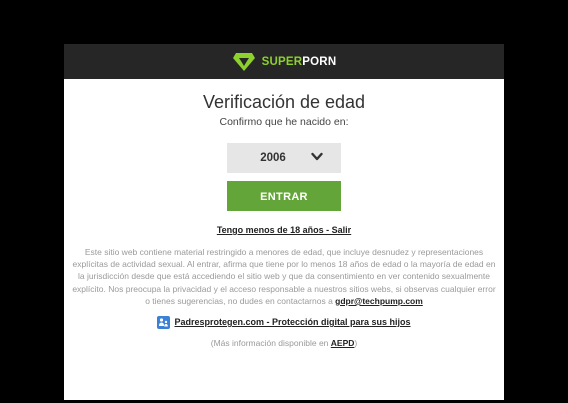  What do you see at coordinates (284, 230) in the screenshot?
I see `under-18-exit-link: Tengo menos de 18 años - Salir` at bounding box center [284, 230].